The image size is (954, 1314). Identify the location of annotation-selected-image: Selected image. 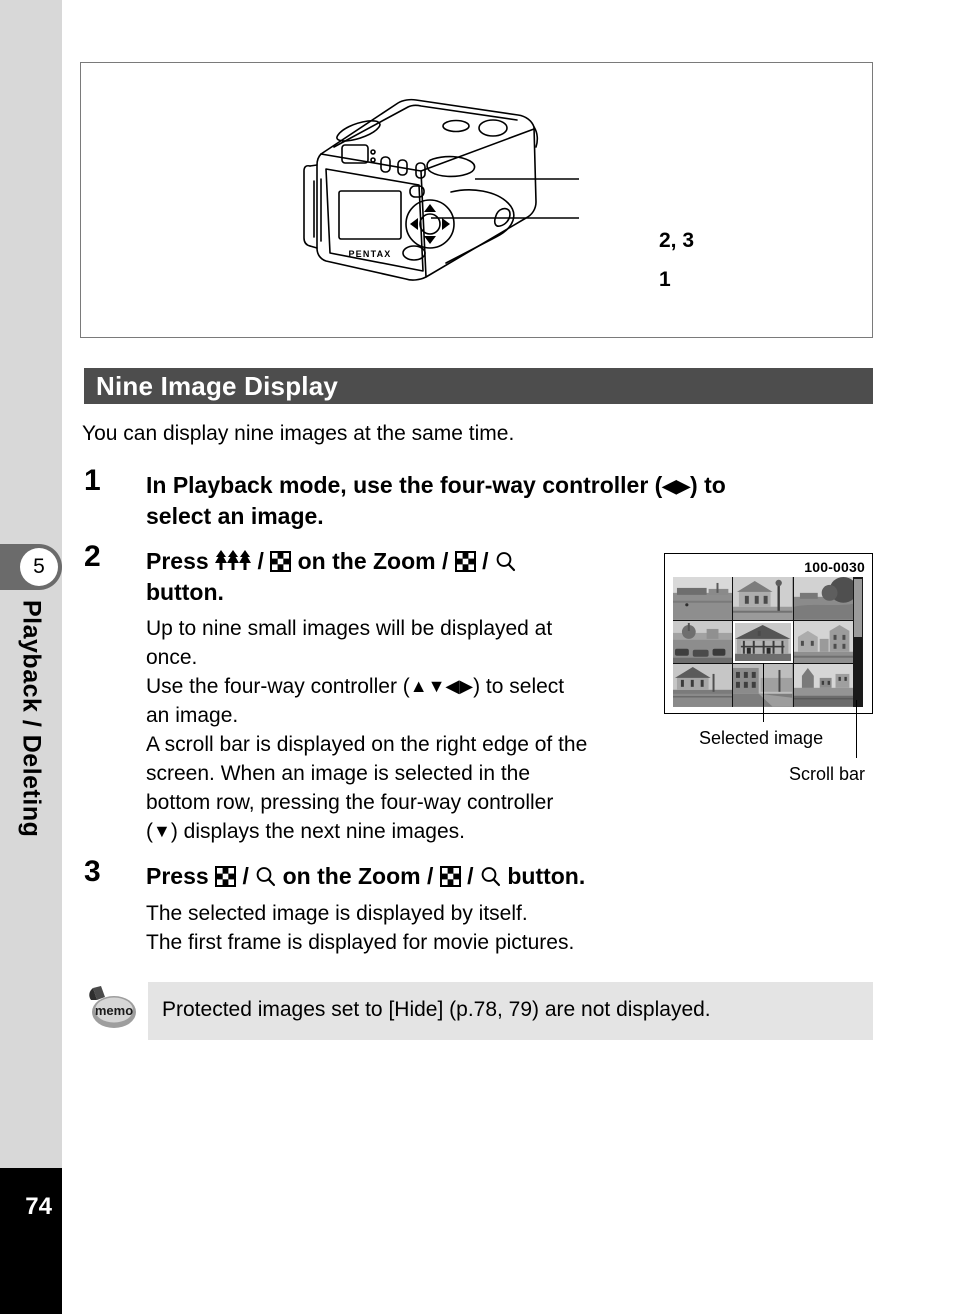
(761, 738).